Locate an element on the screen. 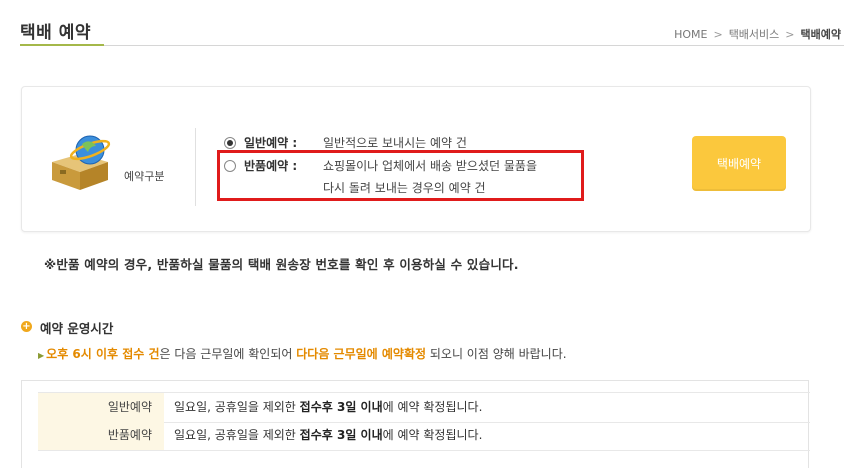 The image size is (865, 468). reserve-button: 택배예약 is located at coordinates (739, 163).